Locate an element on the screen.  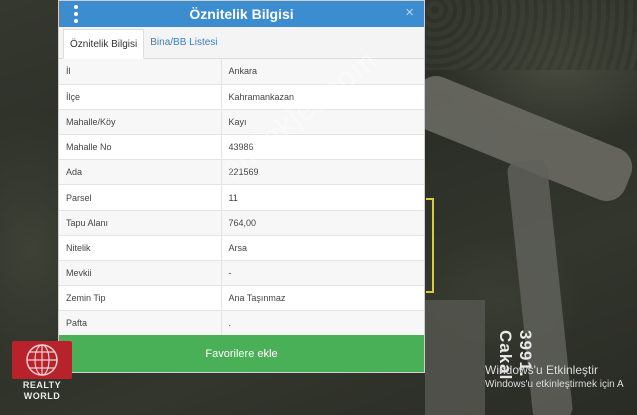
table-row: Zemin Tip Ana Taşınmaz is located at coordinates (241, 298).